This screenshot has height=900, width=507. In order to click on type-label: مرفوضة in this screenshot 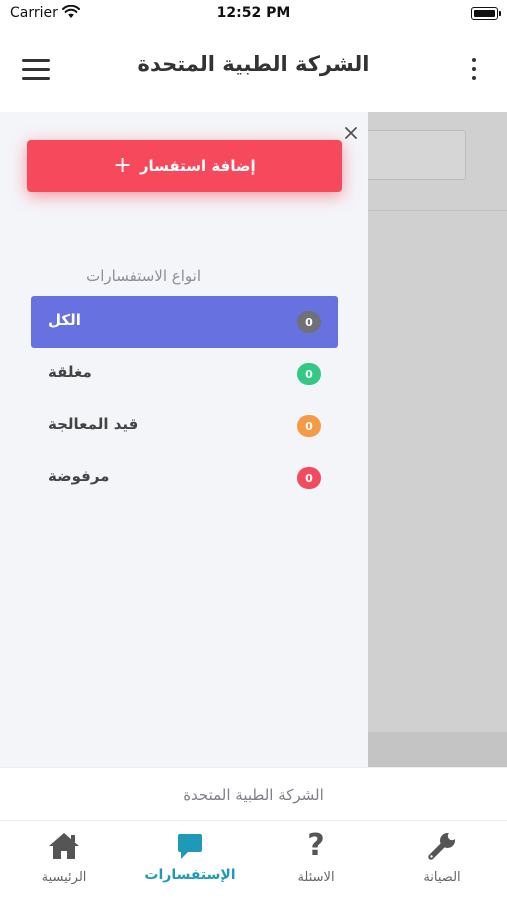, I will do `click(79, 476)`.